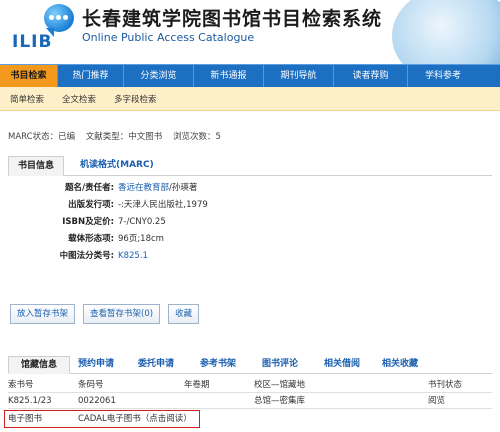  What do you see at coordinates (141, 239) in the screenshot?
I see `field-value: 96页;18cm` at bounding box center [141, 239].